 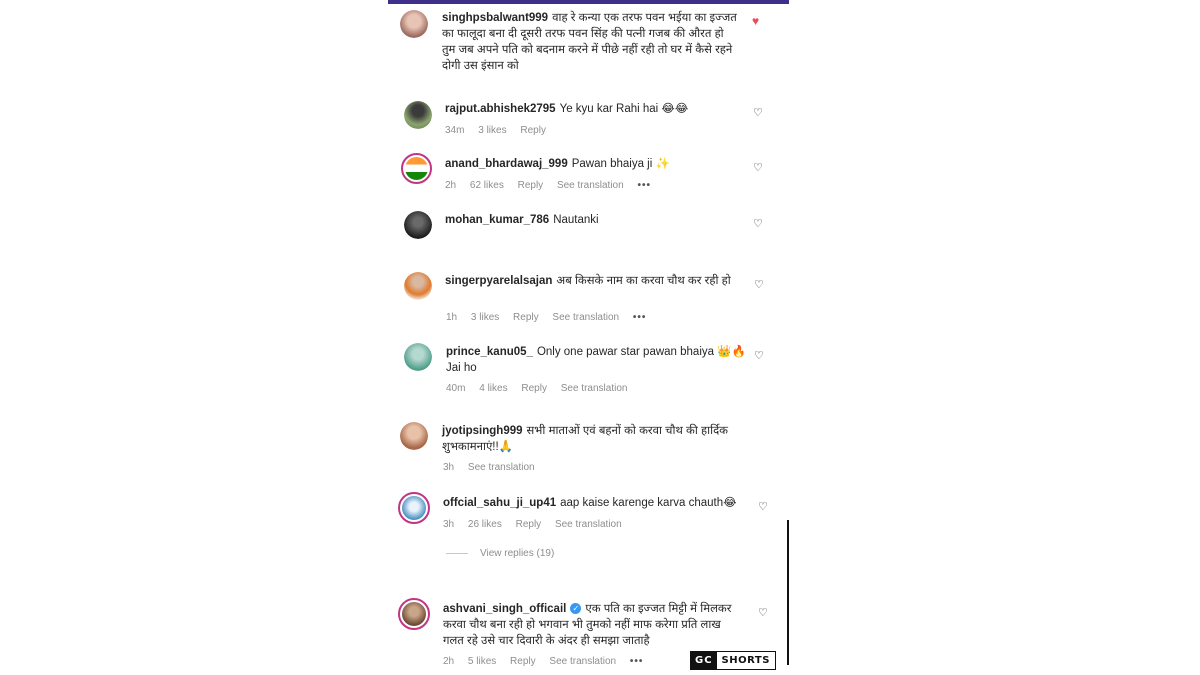 I want to click on view-replies-label: View replies (19), so click(x=517, y=553).